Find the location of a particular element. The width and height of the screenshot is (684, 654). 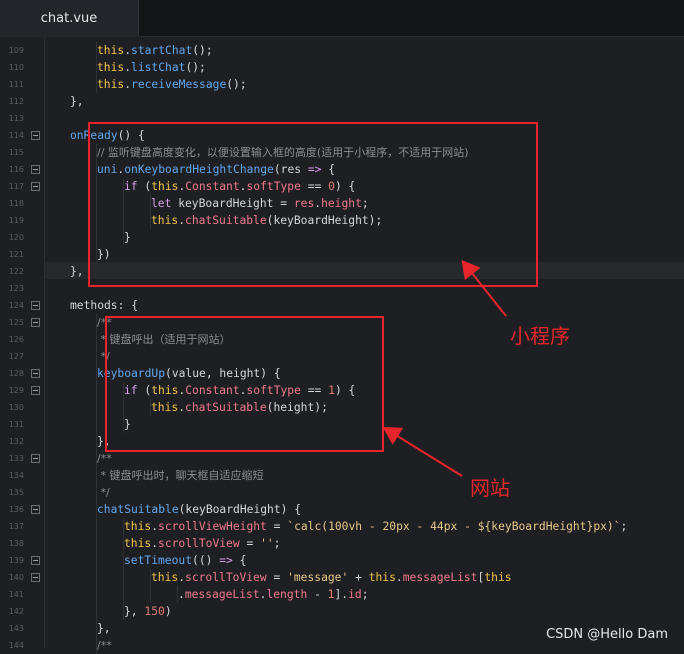

code-line: 120} is located at coordinates (342, 237).